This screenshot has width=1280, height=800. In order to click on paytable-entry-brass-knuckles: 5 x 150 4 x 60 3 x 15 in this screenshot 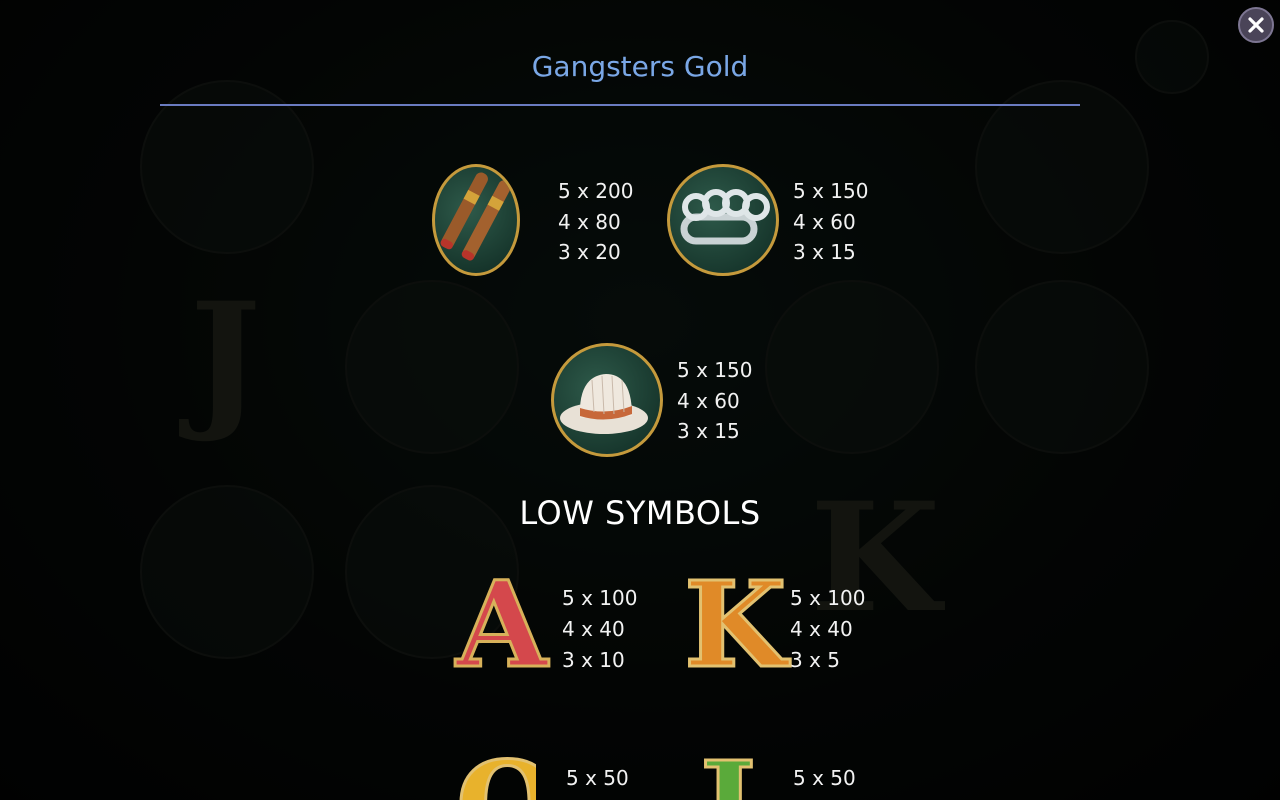, I will do `click(767, 220)`.